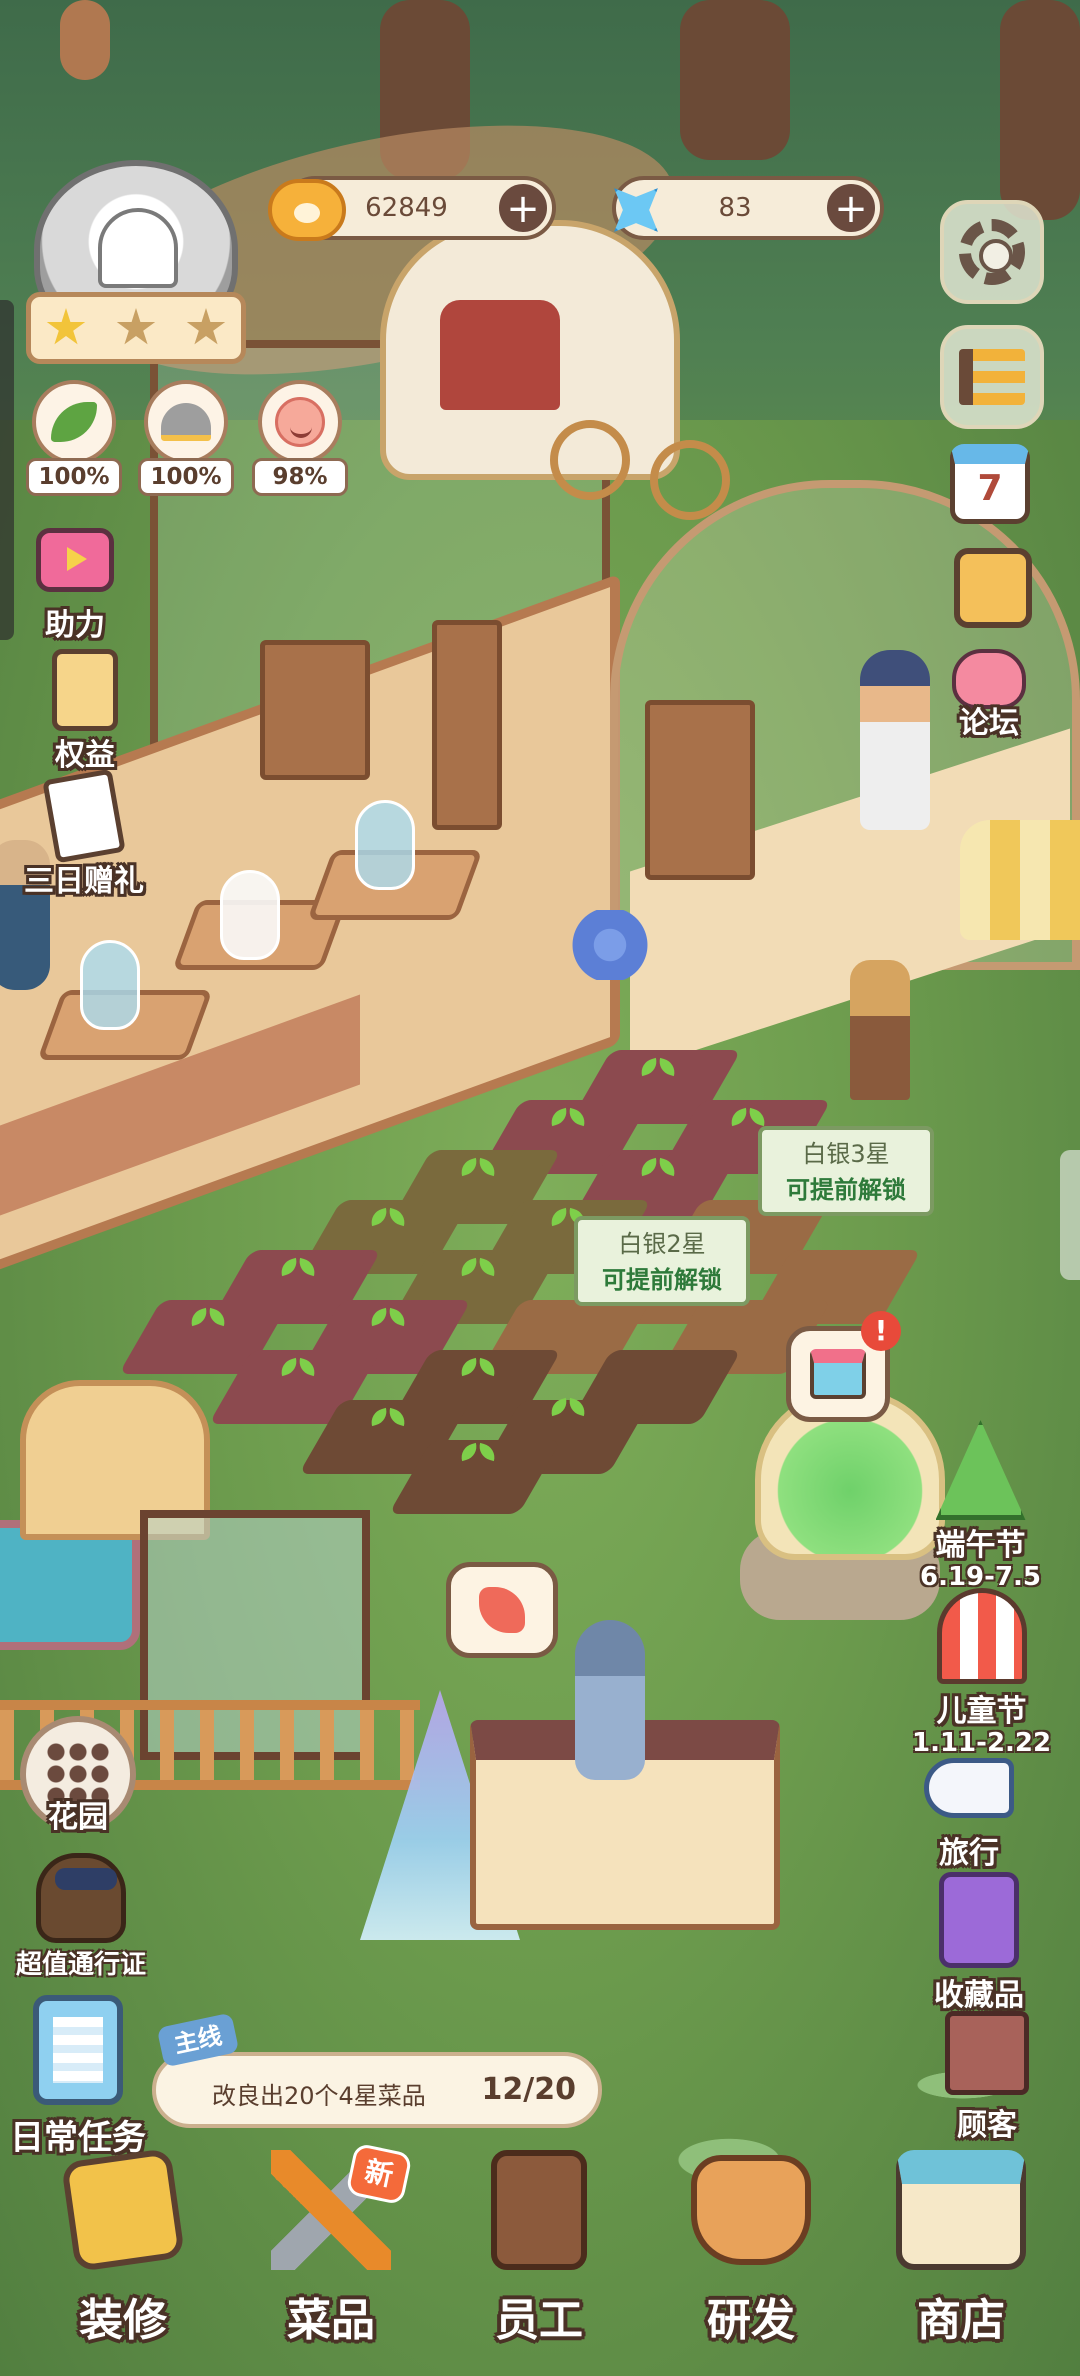  I want to click on battle-pass-label: 超值通行证, so click(81, 1965).